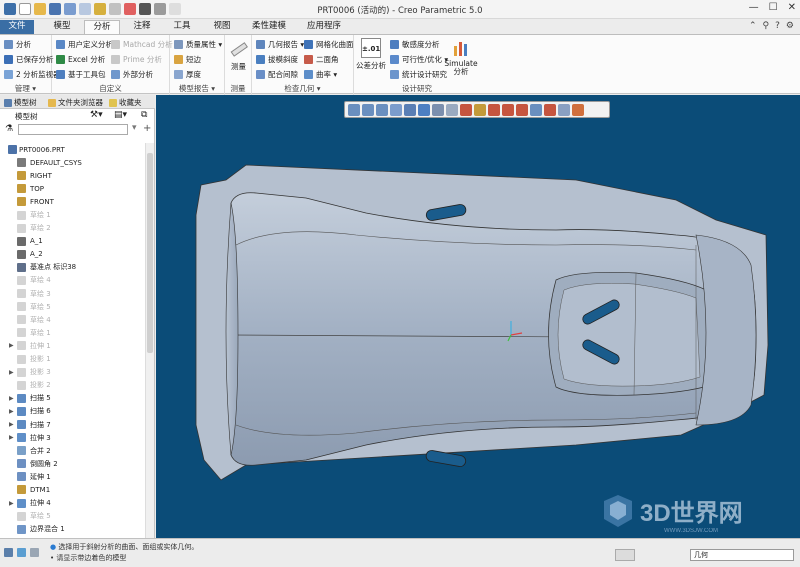 The height and width of the screenshot is (567, 800). Describe the element at coordinates (424, 109) in the screenshot. I see `saved-orientations-icon` at that location.